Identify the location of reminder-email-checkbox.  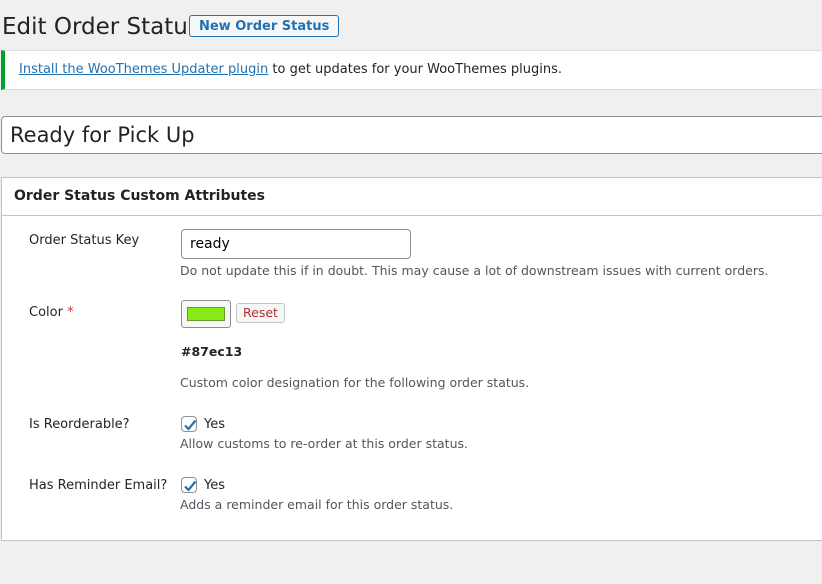
(189, 485).